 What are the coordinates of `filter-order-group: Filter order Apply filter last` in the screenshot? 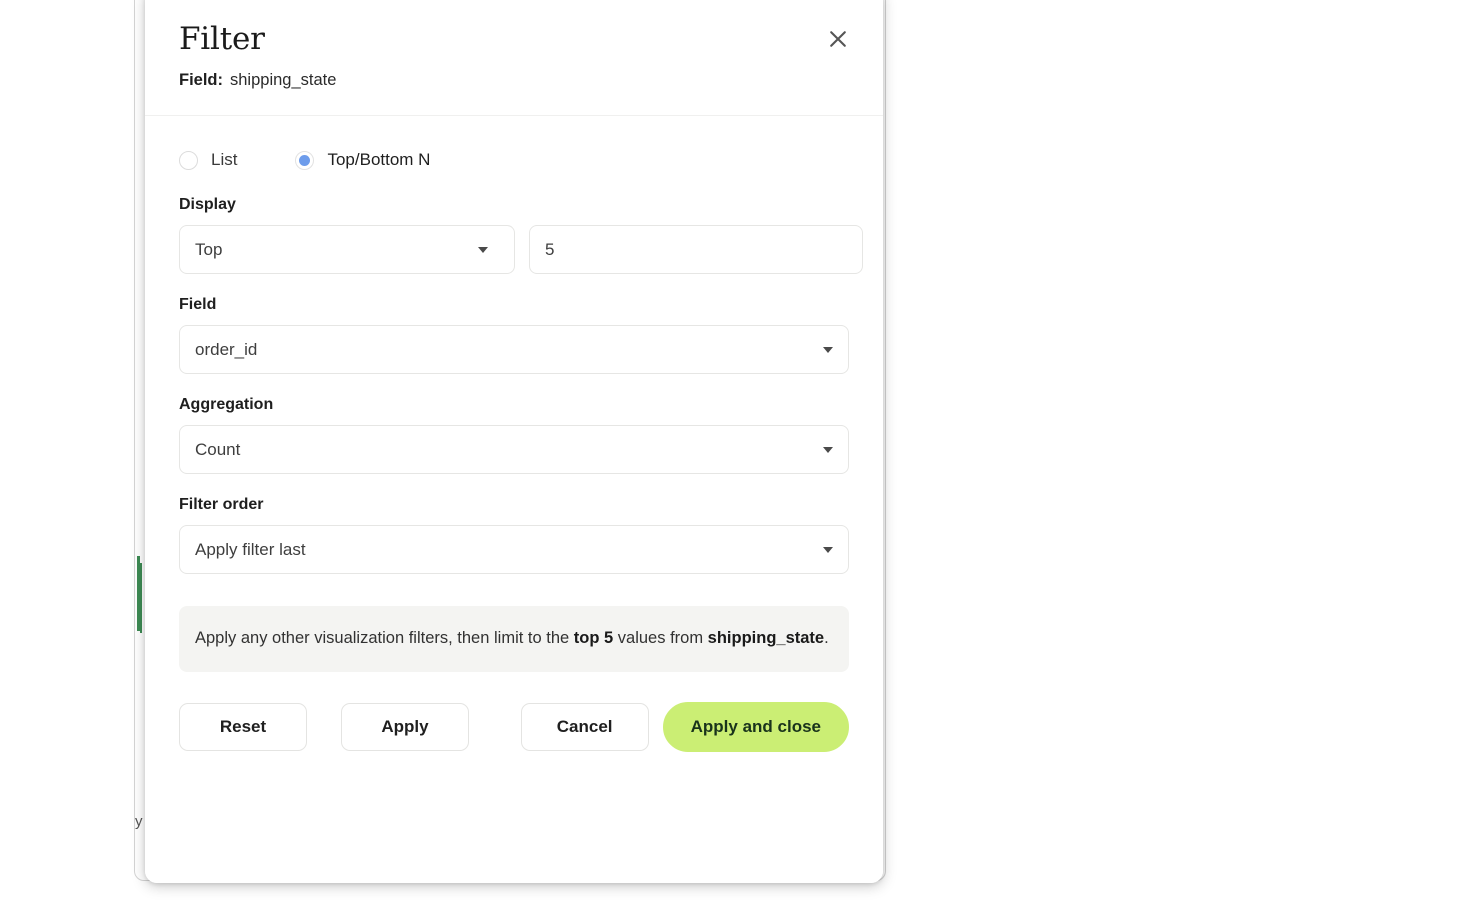 It's located at (514, 535).